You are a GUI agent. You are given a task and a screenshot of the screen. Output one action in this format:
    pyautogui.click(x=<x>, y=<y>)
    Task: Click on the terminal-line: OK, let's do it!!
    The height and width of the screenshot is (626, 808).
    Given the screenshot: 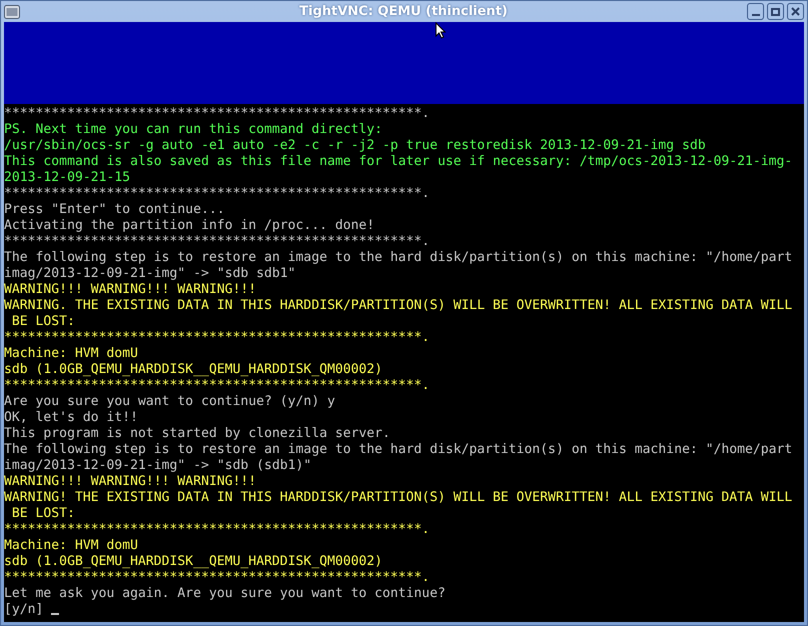 What is the action you would take?
    pyautogui.click(x=72, y=418)
    